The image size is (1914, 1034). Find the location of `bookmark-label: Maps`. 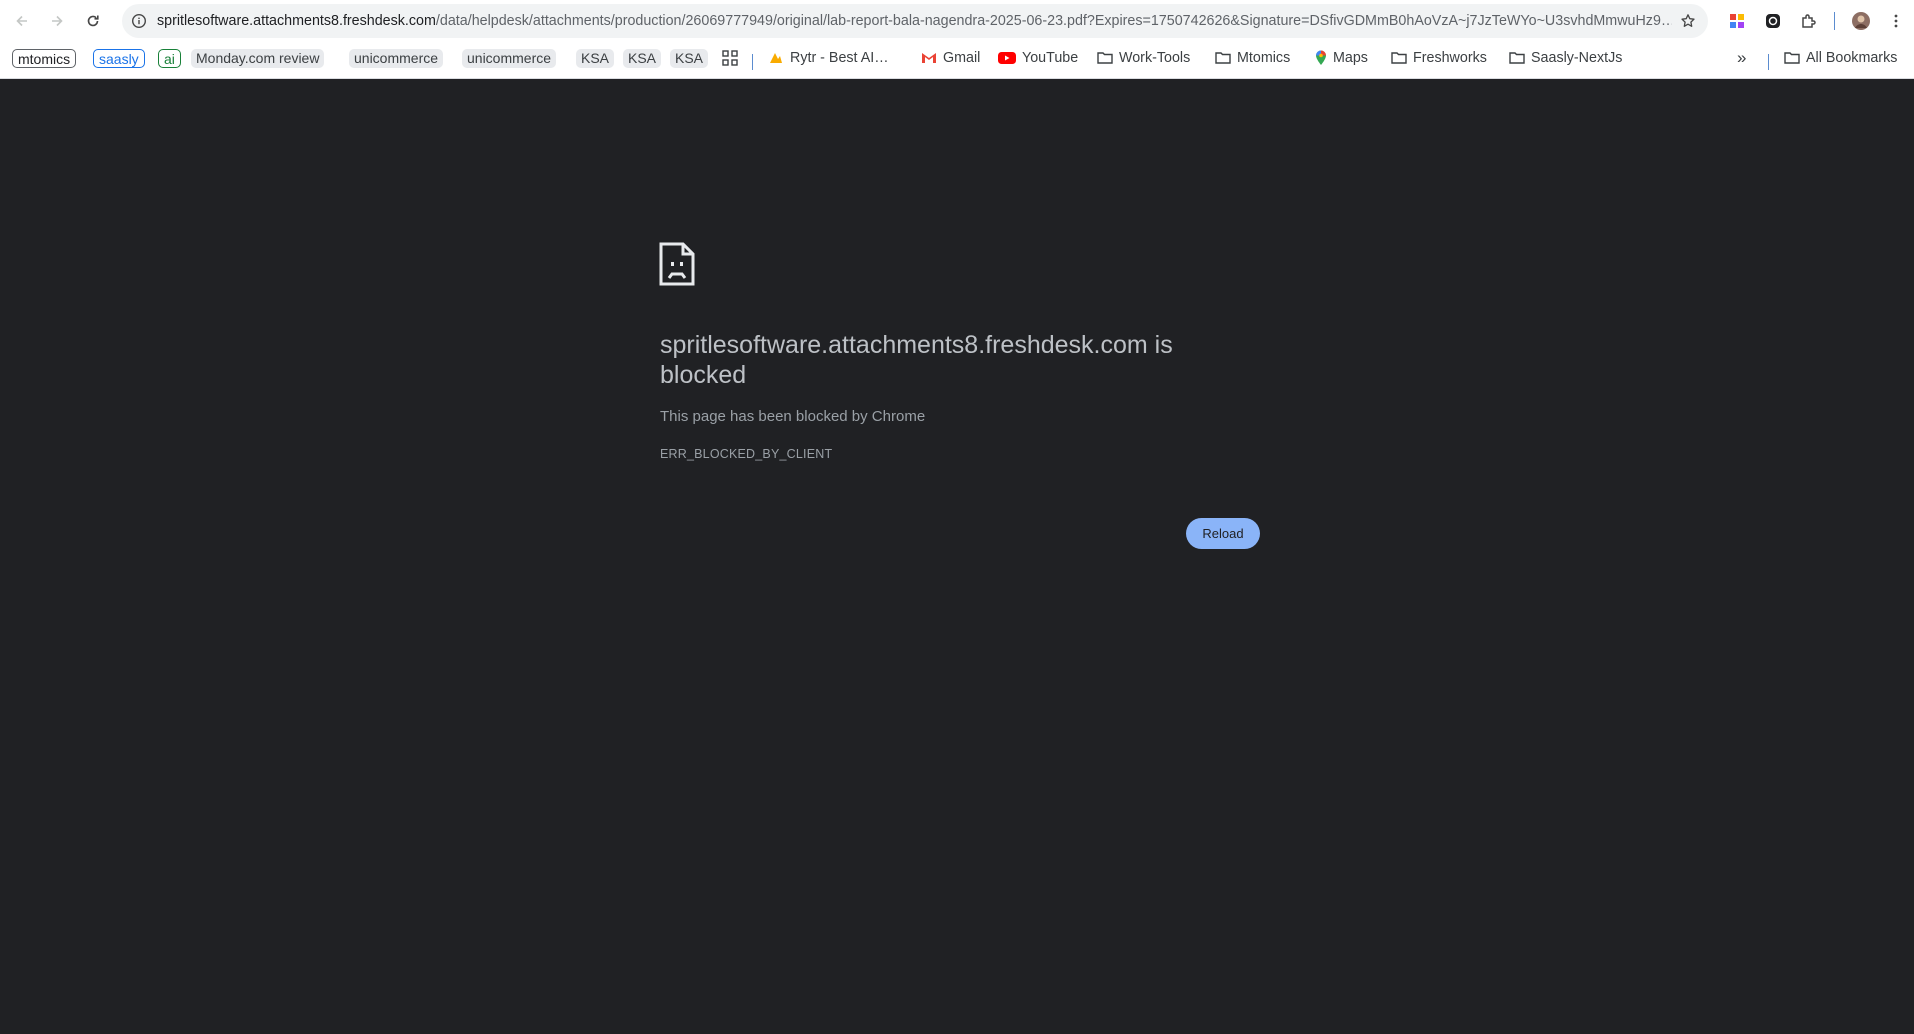

bookmark-label: Maps is located at coordinates (1350, 58).